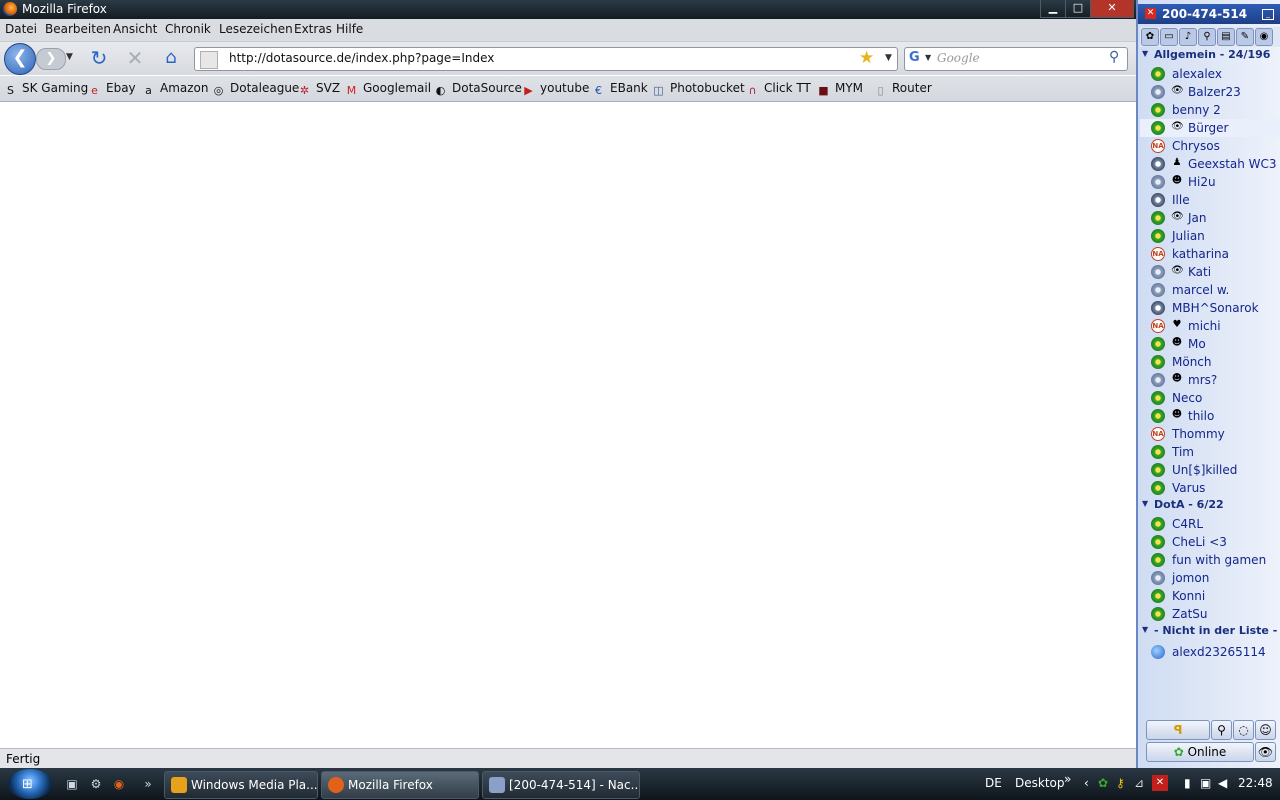 Image resolution: width=1280 pixels, height=800 pixels. Describe the element at coordinates (1210, 434) in the screenshot. I see `contact-row: NA Thommy` at that location.